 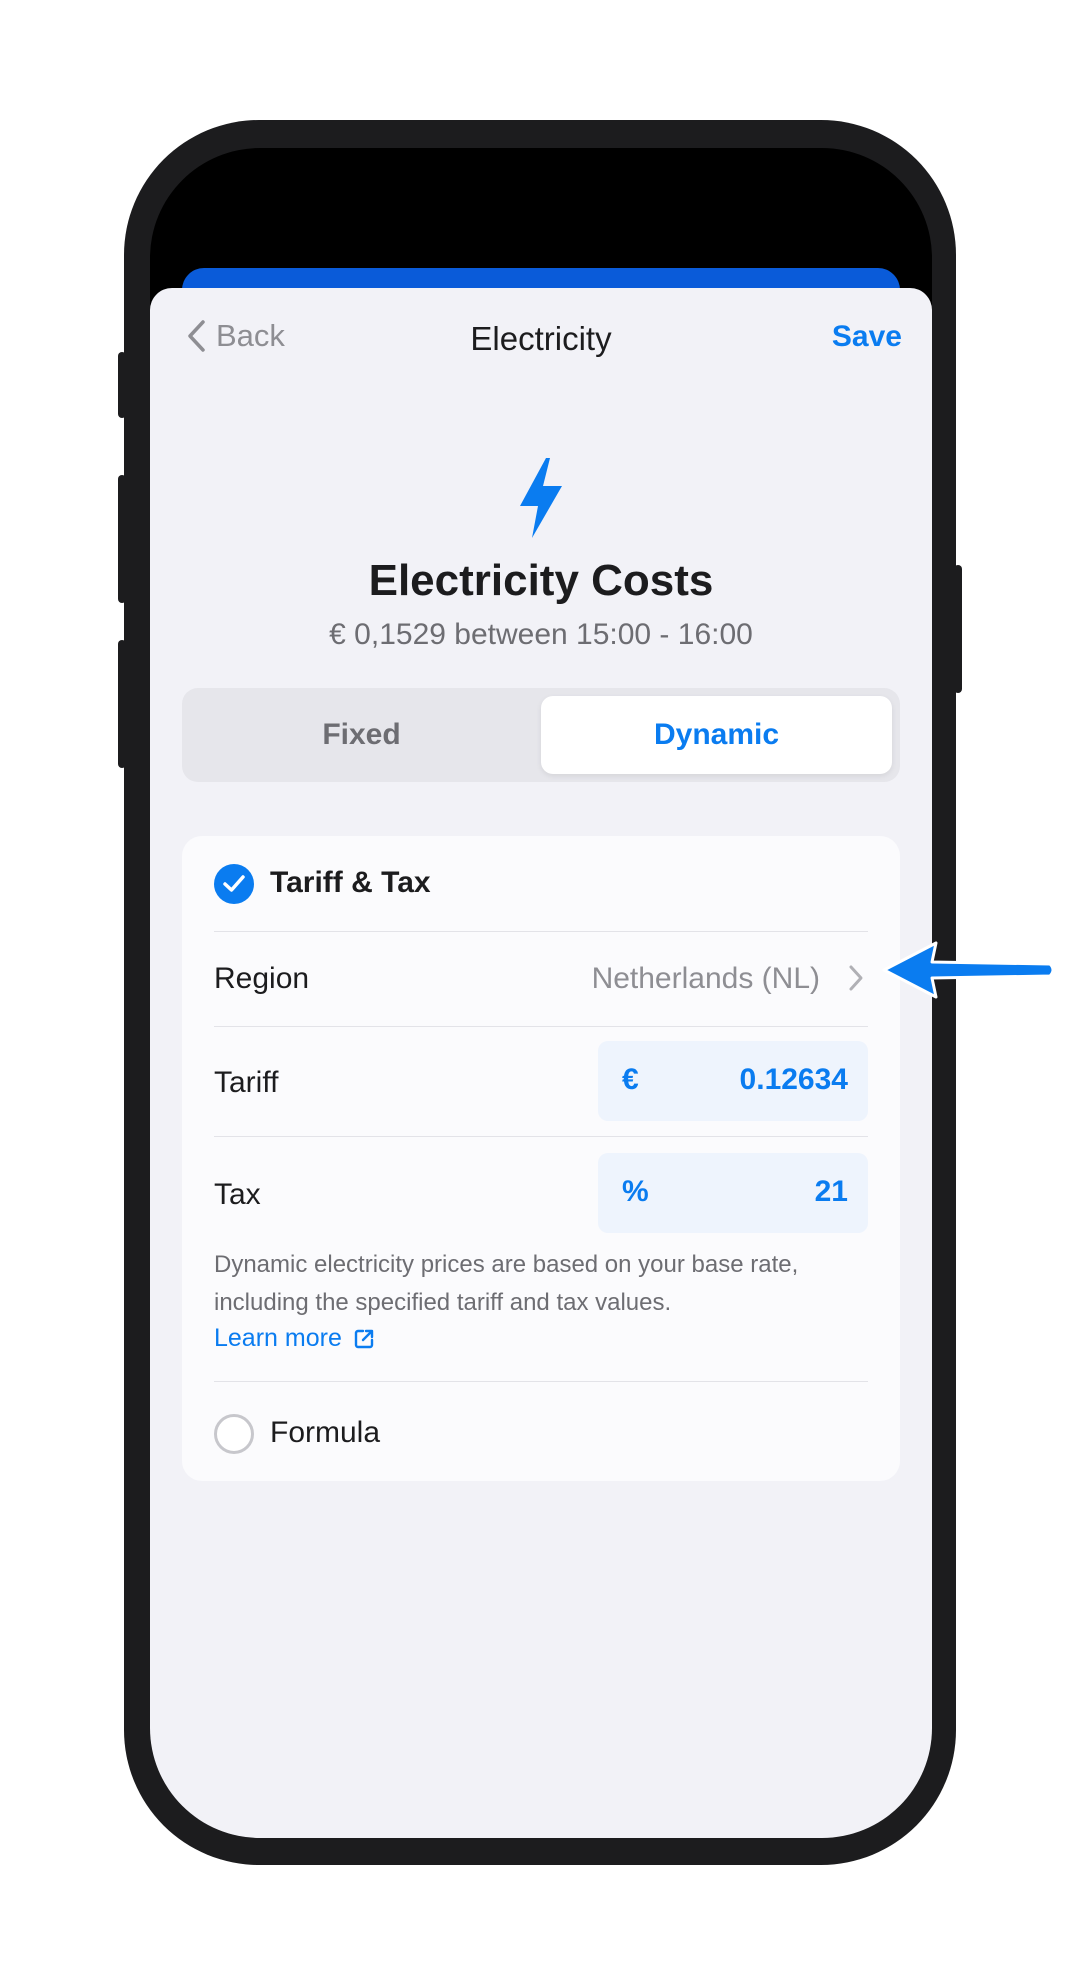 I want to click on tax-label: Tax, so click(x=237, y=1194).